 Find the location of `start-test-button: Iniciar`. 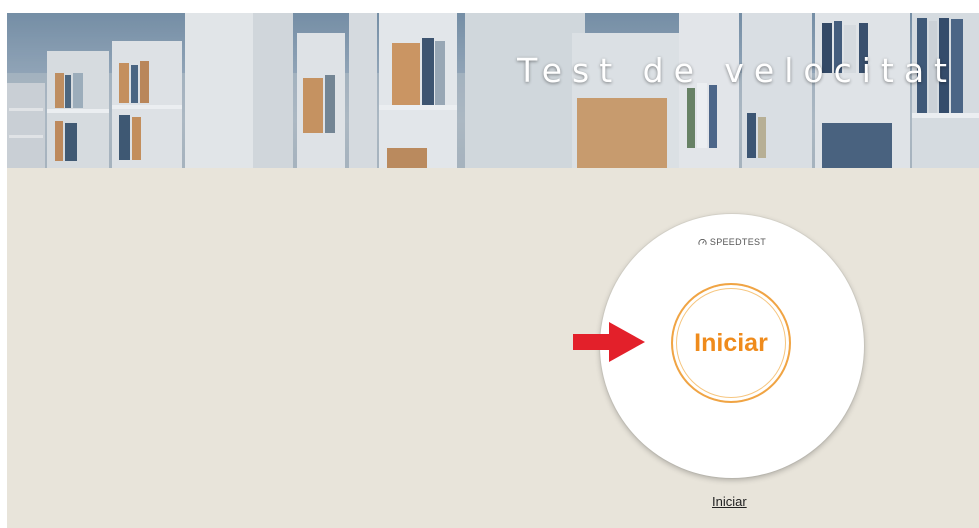

start-test-button: Iniciar is located at coordinates (731, 343).